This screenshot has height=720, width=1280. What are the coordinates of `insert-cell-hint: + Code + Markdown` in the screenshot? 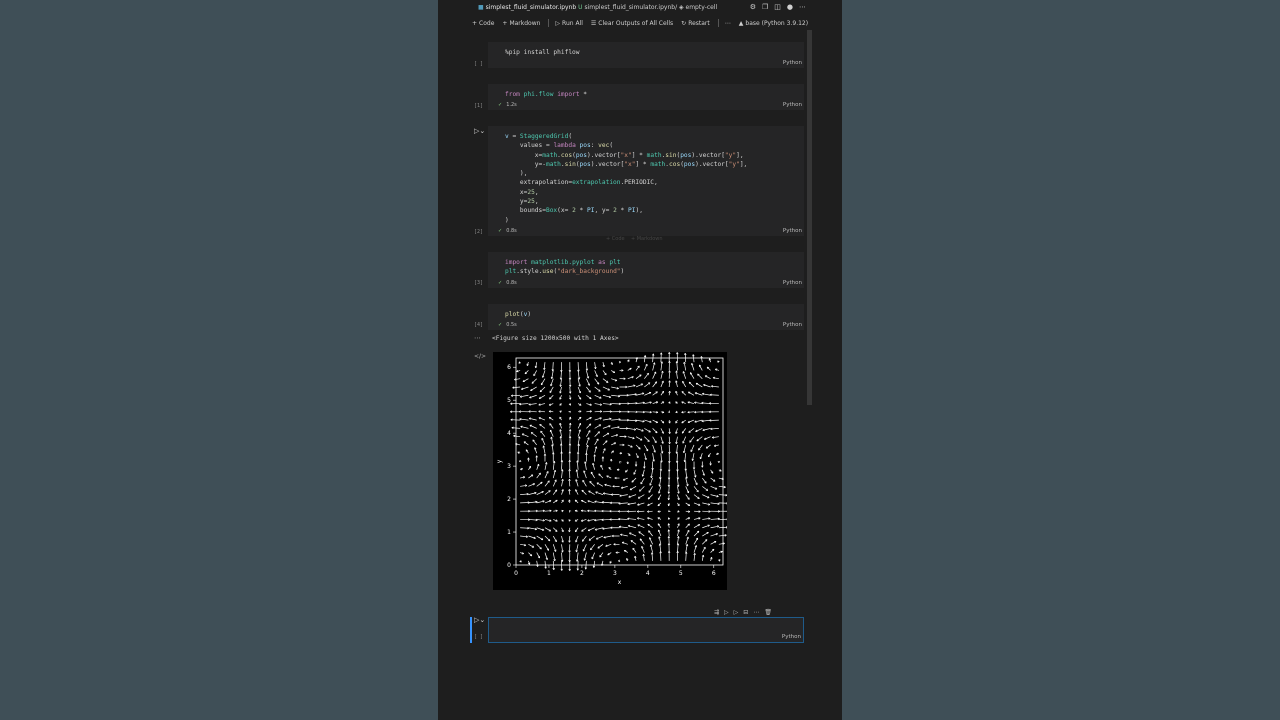 It's located at (634, 239).